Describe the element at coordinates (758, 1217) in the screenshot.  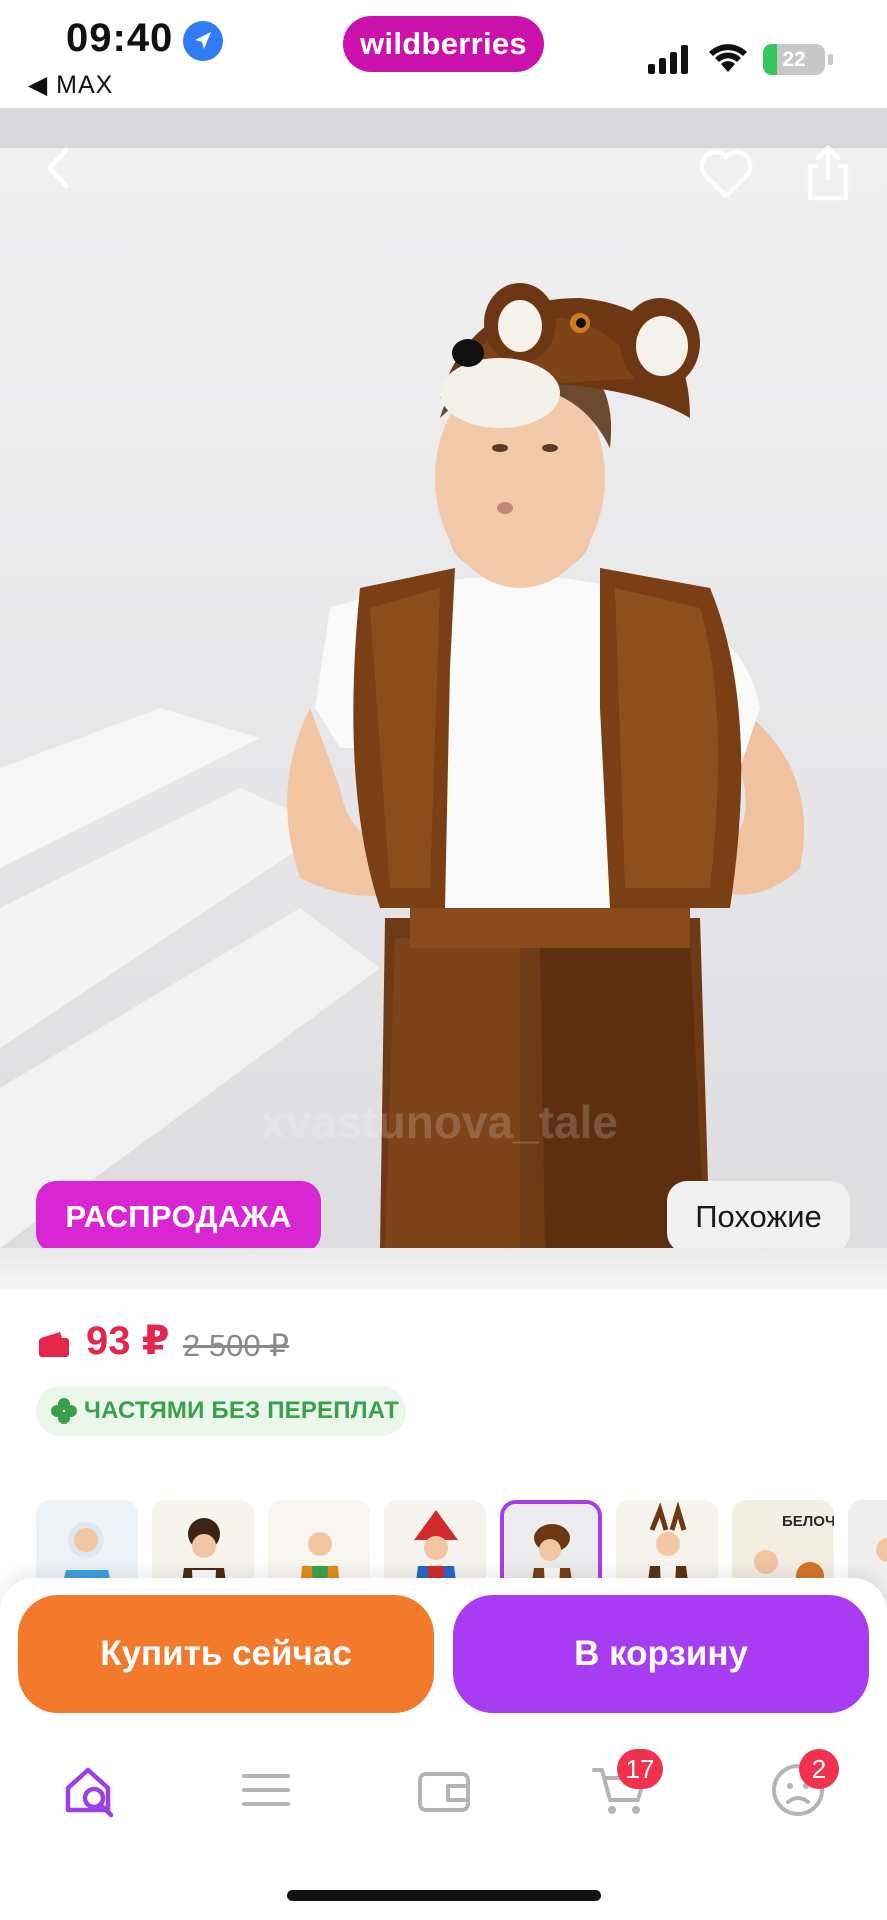
I see `similar-button: Похожие` at that location.